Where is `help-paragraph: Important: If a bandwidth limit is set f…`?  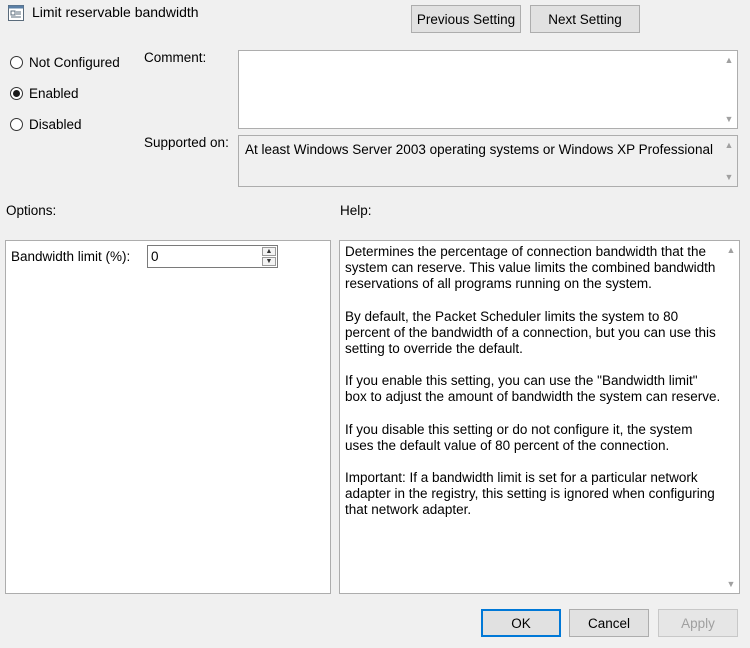 help-paragraph: Important: If a bandwidth limit is set f… is located at coordinates (530, 494).